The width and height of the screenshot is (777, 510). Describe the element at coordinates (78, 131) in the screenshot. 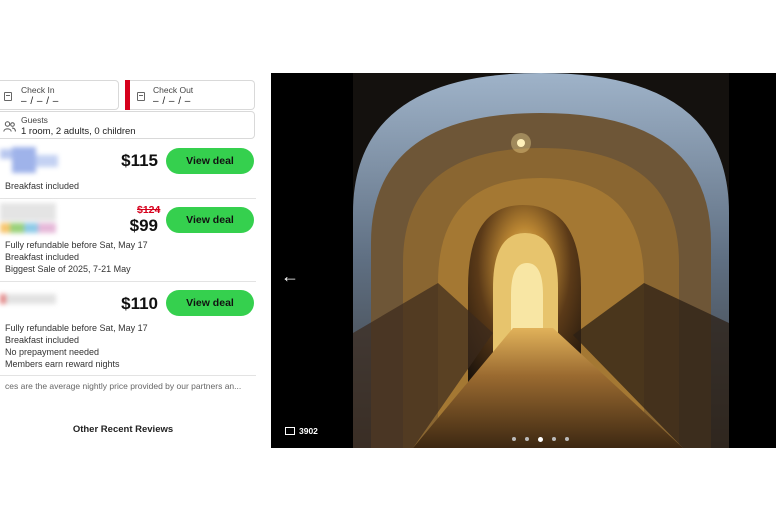

I see `guests-value: 1 room, 2 adults, 0 children` at that location.